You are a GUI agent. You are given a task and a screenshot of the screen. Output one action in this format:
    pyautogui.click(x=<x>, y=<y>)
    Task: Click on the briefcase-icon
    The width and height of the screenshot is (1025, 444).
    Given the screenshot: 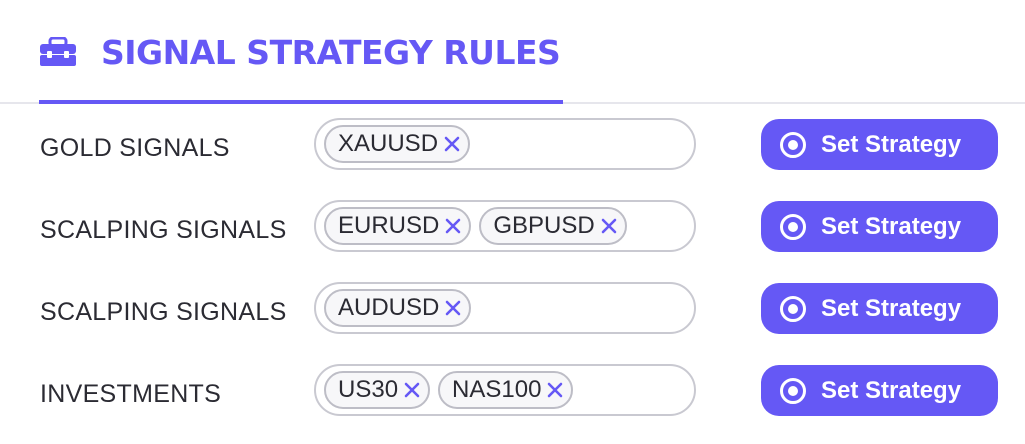 What is the action you would take?
    pyautogui.click(x=58, y=51)
    